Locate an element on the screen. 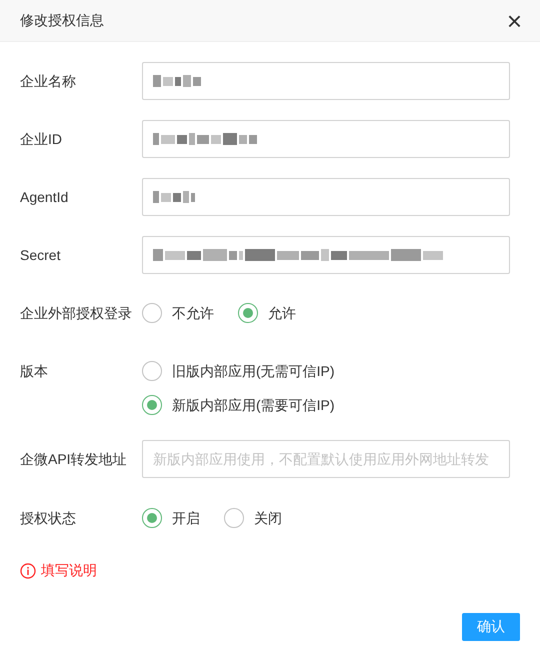 The width and height of the screenshot is (540, 651). field-label: Secret is located at coordinates (41, 255).